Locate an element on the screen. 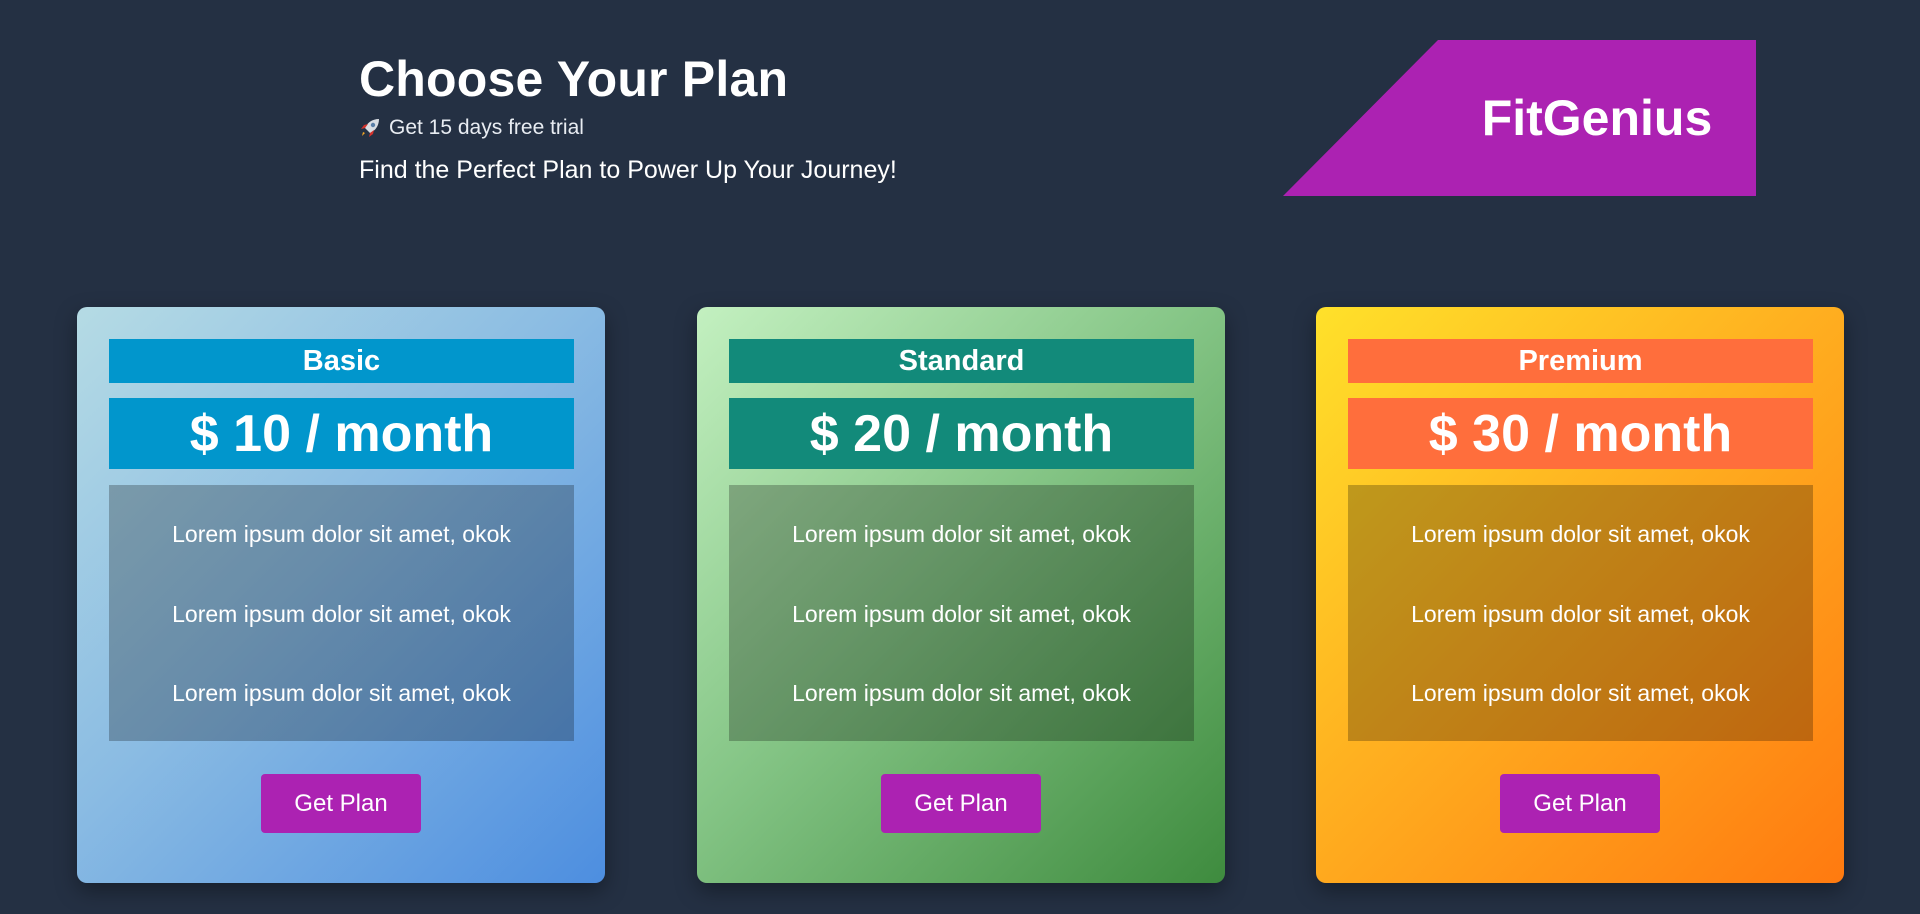 Image resolution: width=1920 pixels, height=914 pixels. brand-banner: FitGenius is located at coordinates (1519, 118).